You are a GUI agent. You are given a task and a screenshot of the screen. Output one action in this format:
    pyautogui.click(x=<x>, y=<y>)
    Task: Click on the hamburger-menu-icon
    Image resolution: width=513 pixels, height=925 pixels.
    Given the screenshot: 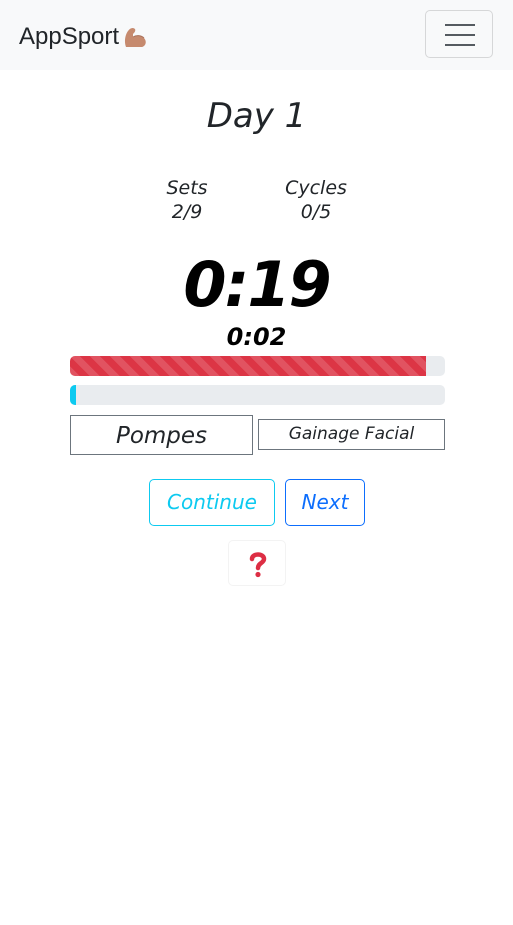 What is the action you would take?
    pyautogui.click(x=460, y=25)
    